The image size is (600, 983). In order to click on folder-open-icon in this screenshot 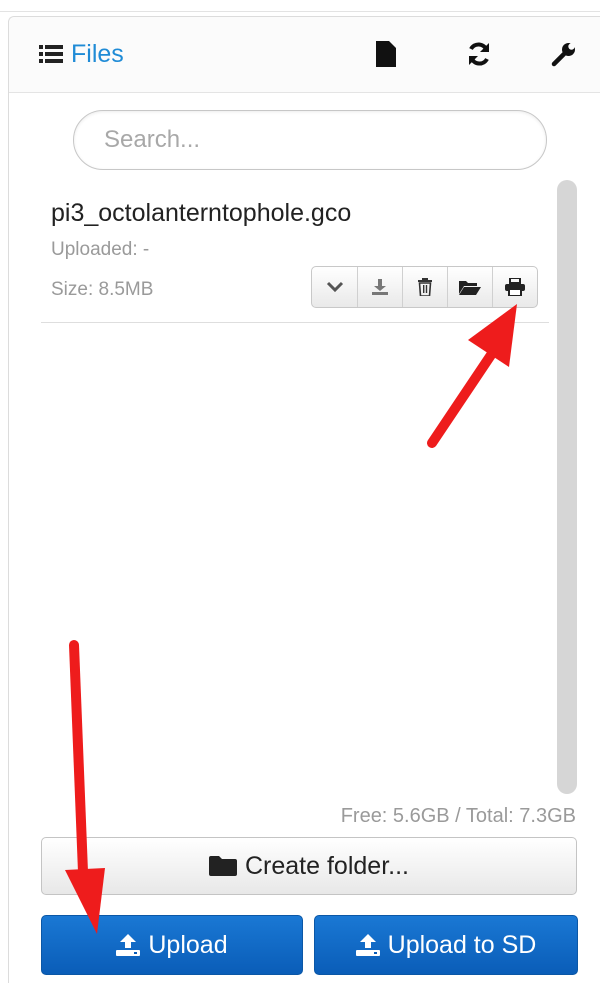, I will do `click(470, 288)`.